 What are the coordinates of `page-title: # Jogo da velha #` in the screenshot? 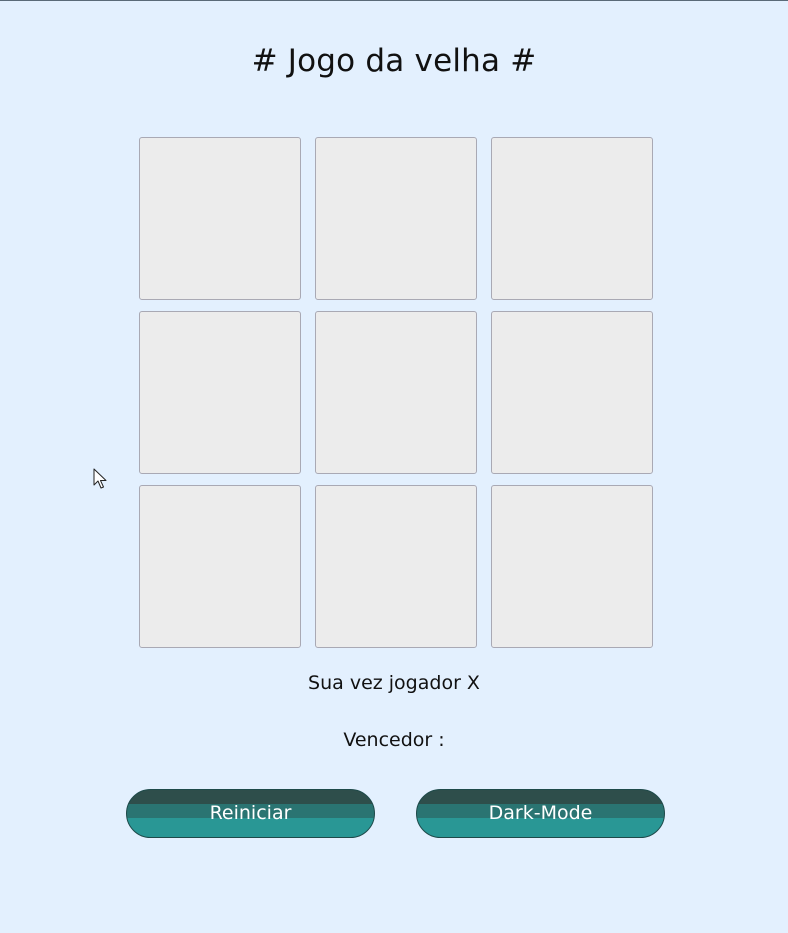 It's located at (394, 61).